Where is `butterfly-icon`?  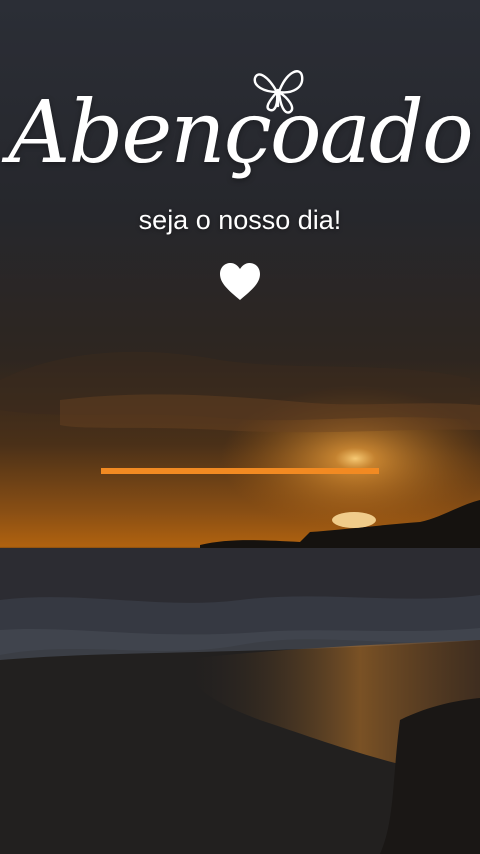
butterfly-icon is located at coordinates (278, 92).